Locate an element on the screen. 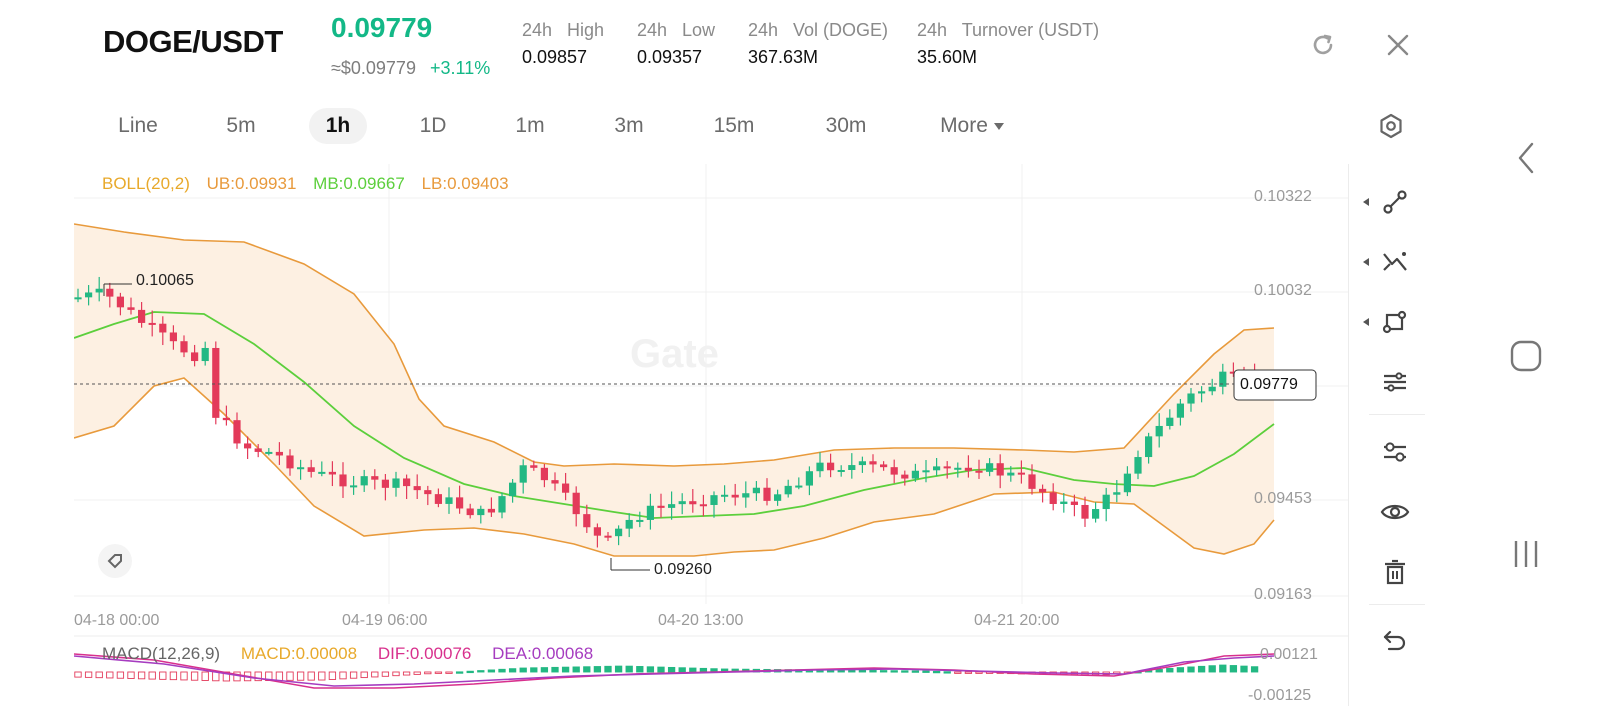 Image resolution: width=1600 pixels, height=720 pixels. macd-dif: DIF:0.00076 is located at coordinates (424, 653).